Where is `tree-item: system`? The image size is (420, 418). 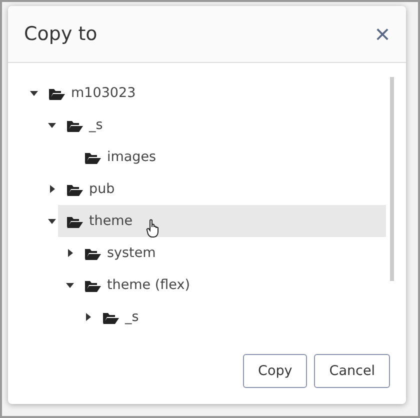 tree-item: system is located at coordinates (201, 253).